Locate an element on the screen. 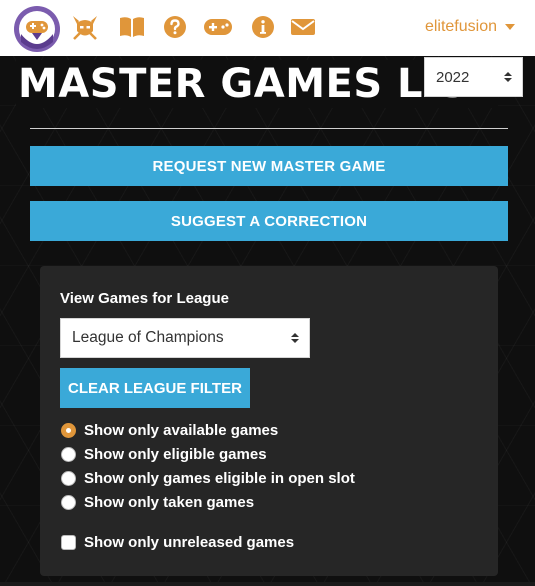 The width and height of the screenshot is (535, 586). radio-available-games: Show only available games is located at coordinates (169, 430).